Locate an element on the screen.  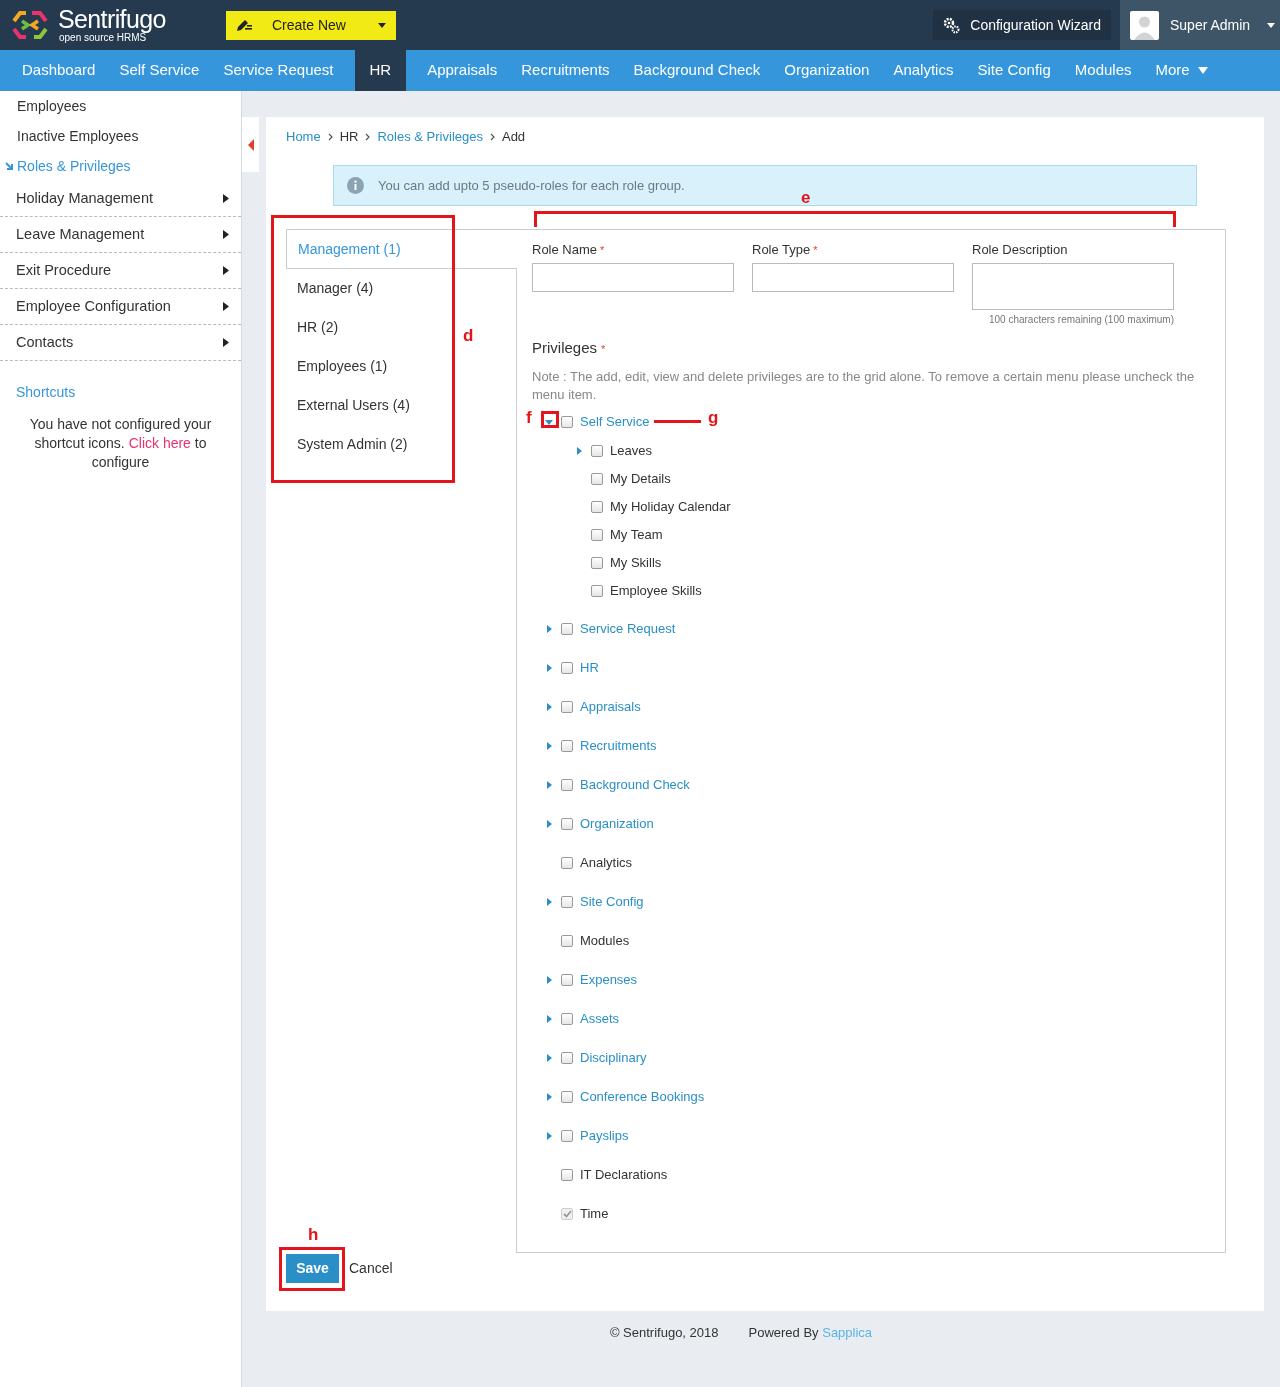
caret-left-icon is located at coordinates (250, 144).